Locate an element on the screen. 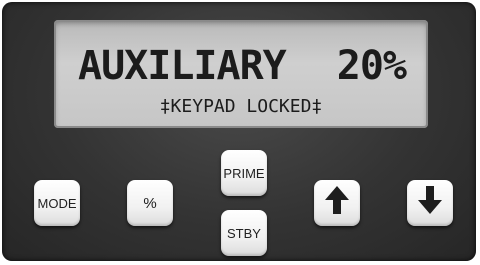 The width and height of the screenshot is (480, 265). standby-button-label: STBY is located at coordinates (244, 233).